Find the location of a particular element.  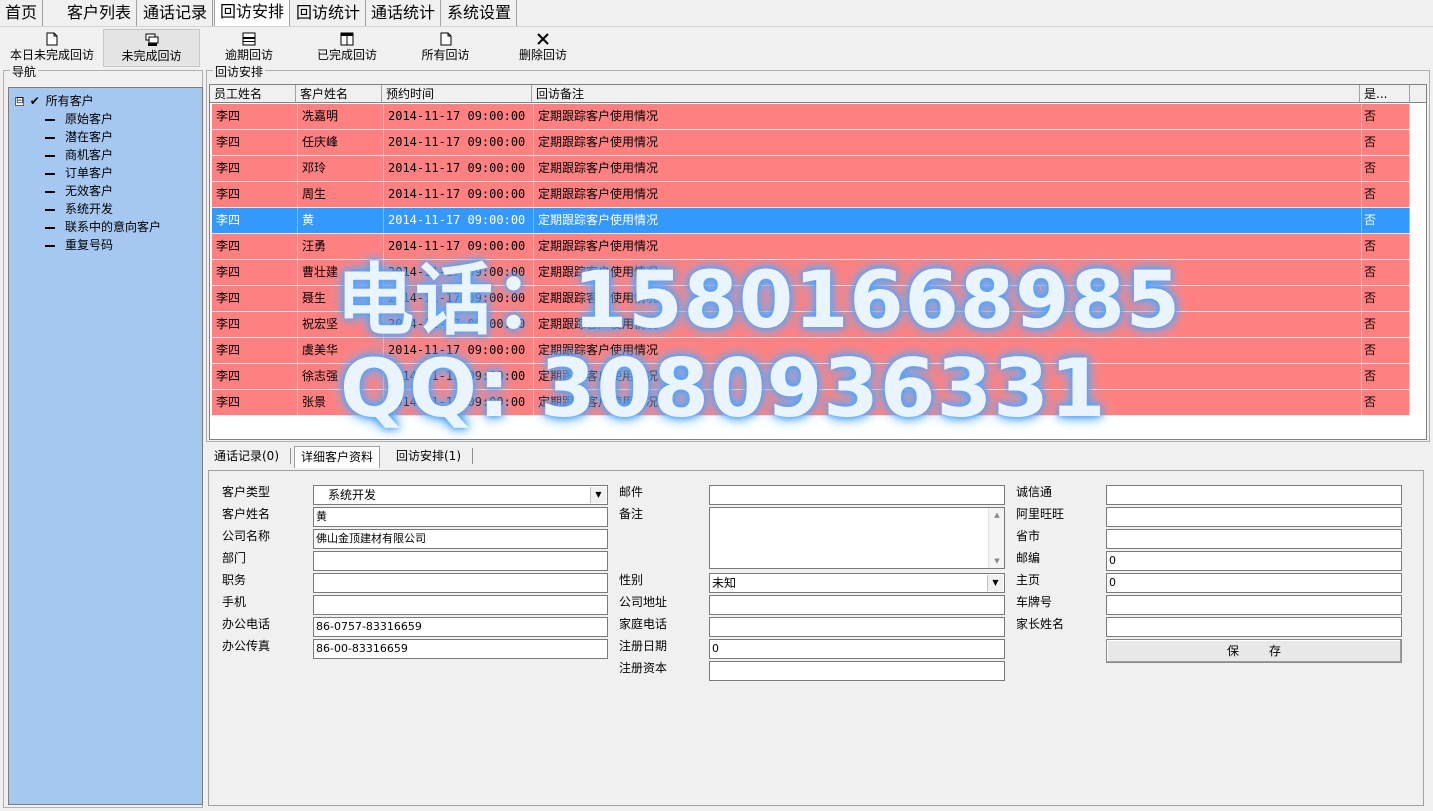

cell-customer: 冼嘉明 is located at coordinates (341, 116).